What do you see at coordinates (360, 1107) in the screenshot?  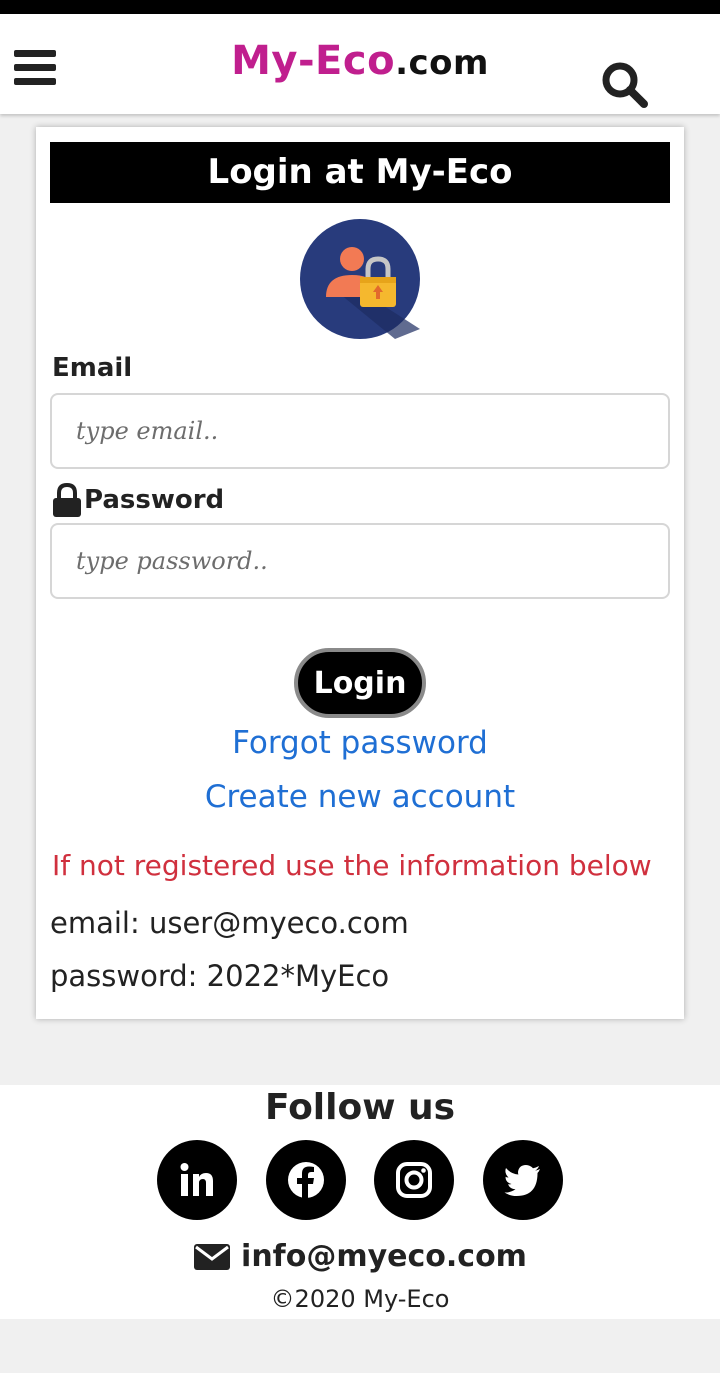 I see `follow-us-title: Follow us` at bounding box center [360, 1107].